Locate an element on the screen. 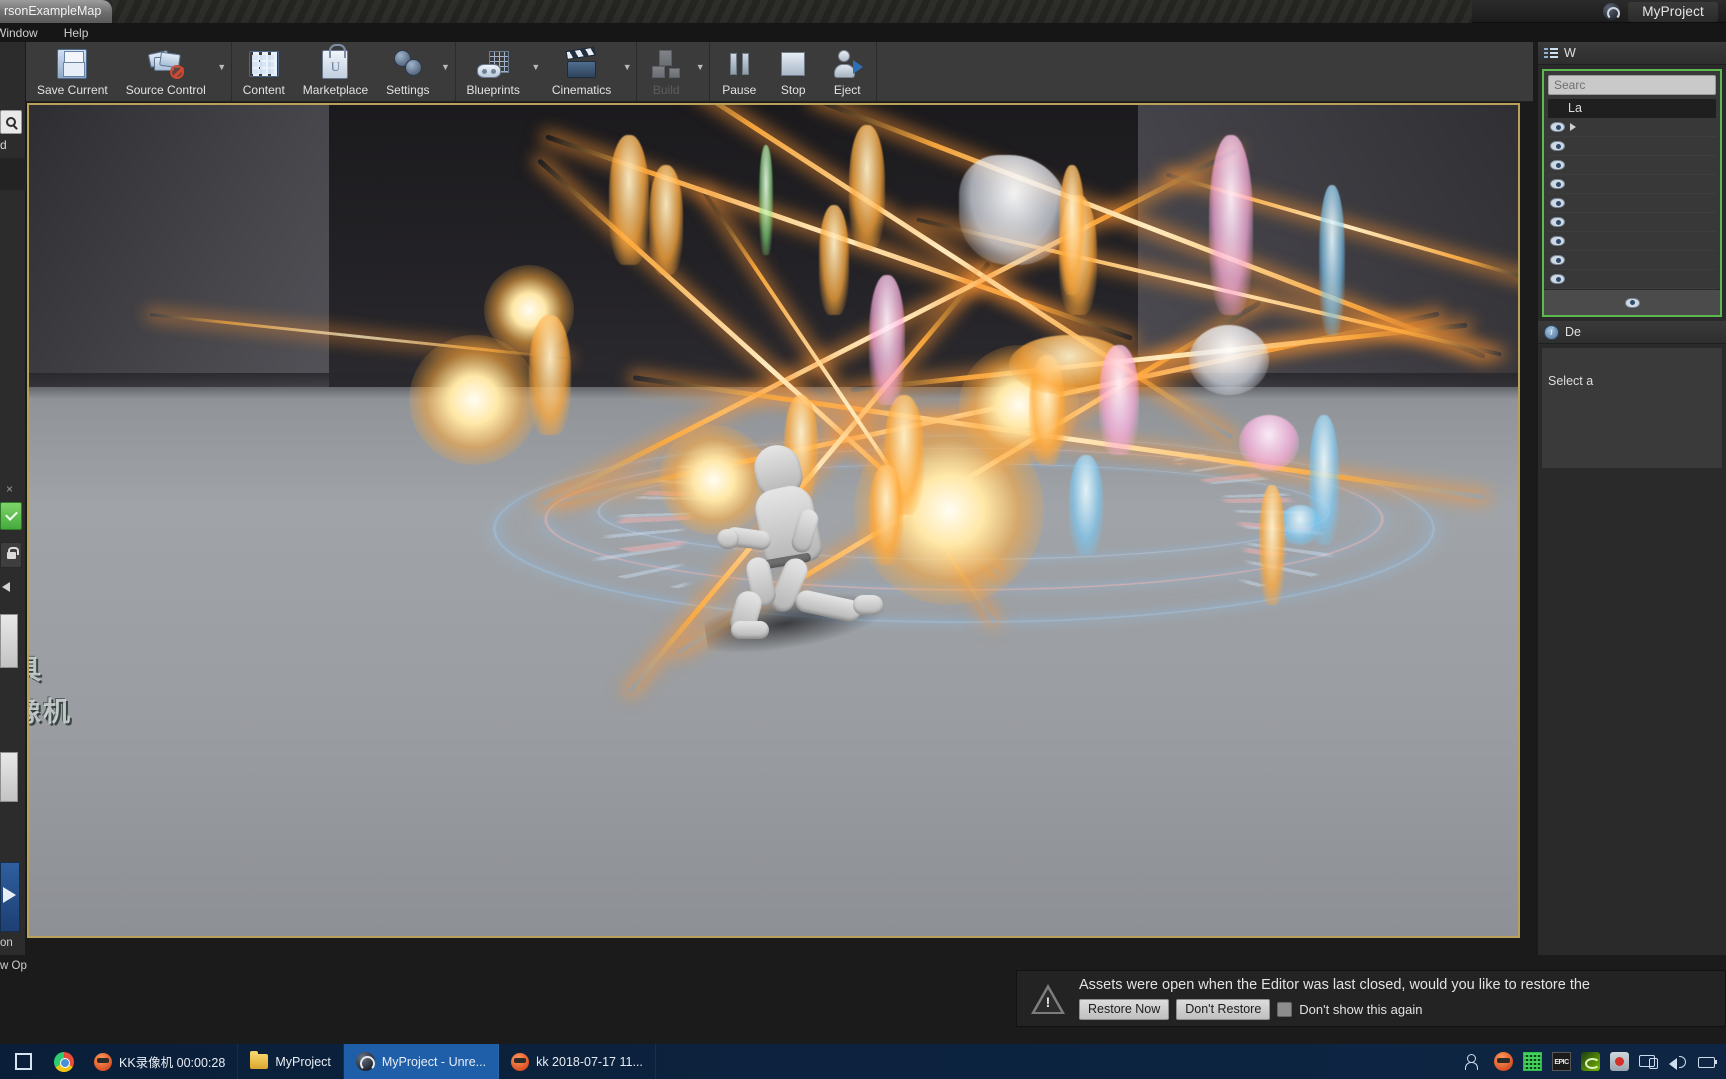 Image resolution: width=1726 pixels, height=1079 pixels. blueprints-dropdown-caret-icon: ▼ is located at coordinates (536, 71).